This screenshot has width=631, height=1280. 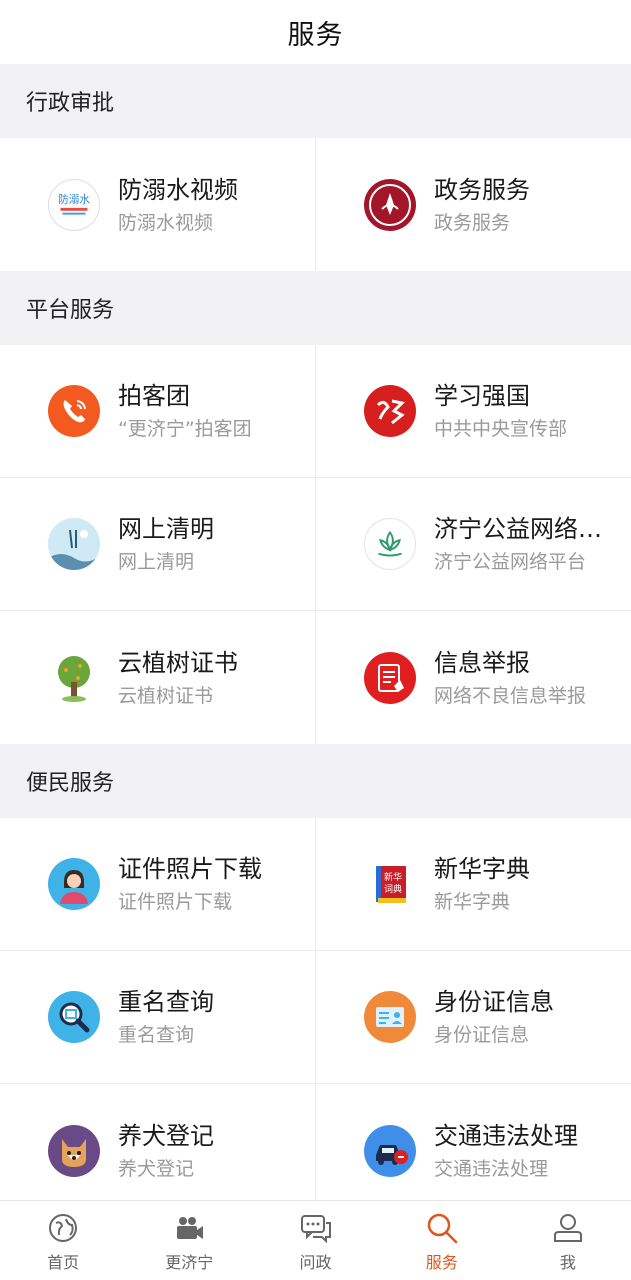 What do you see at coordinates (166, 1002) in the screenshot?
I see `service-title: 重名查询` at bounding box center [166, 1002].